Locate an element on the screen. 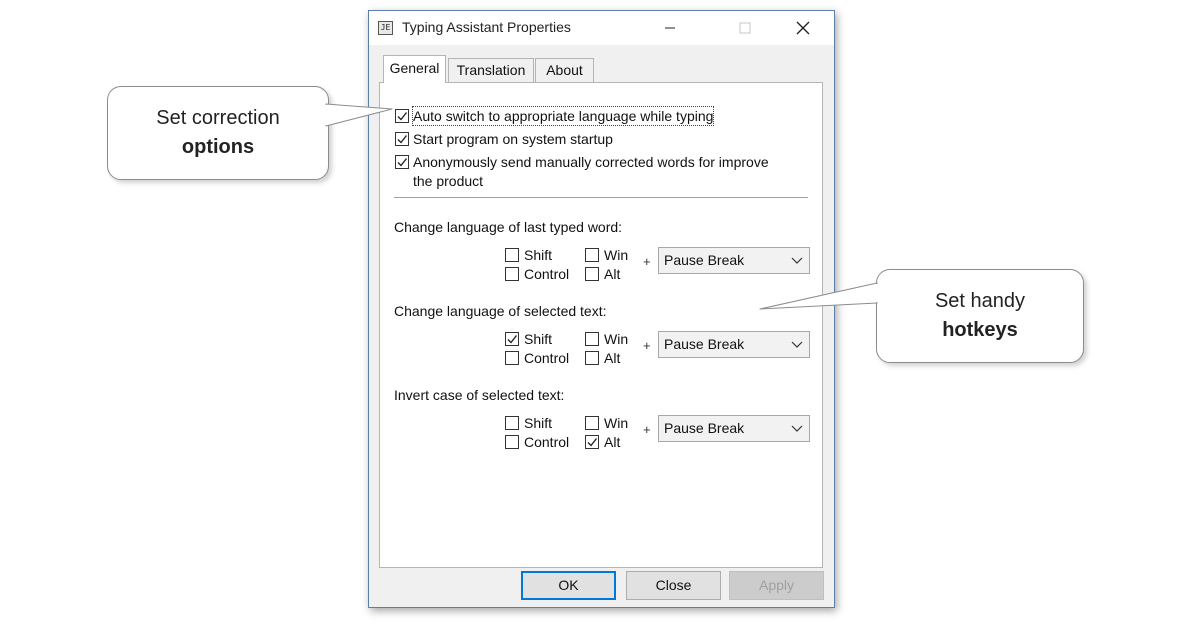 This screenshot has height=628, width=1200. hotkey-group-title: Change language of selected text: is located at coordinates (500, 311).